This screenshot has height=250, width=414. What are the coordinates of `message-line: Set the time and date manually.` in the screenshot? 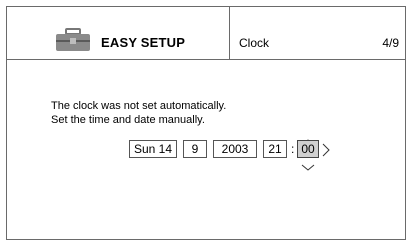 It's located at (128, 120).